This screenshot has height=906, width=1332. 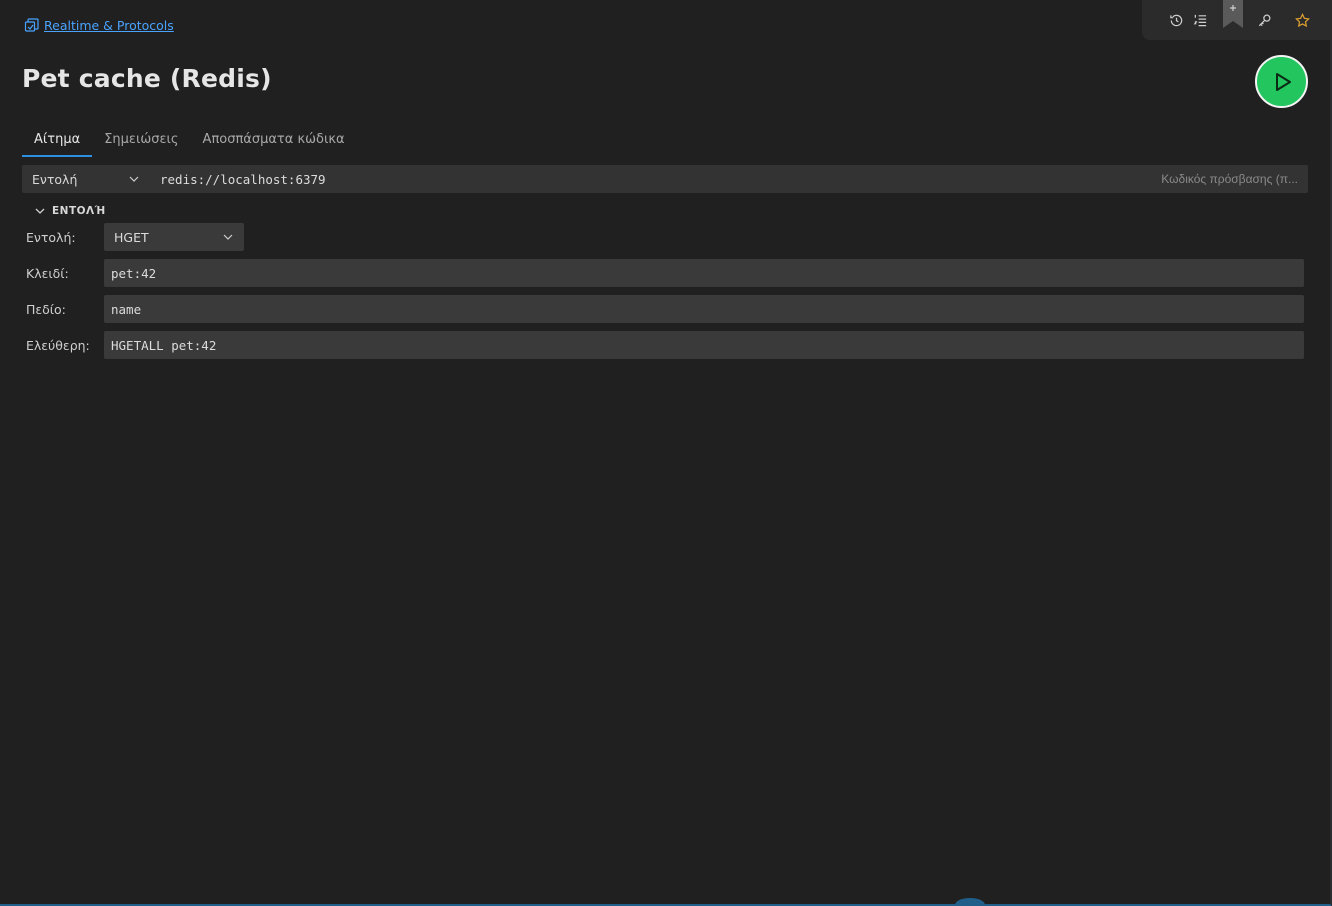 I want to click on section-title: ΕΝΤΟΛΉ, so click(x=79, y=211).